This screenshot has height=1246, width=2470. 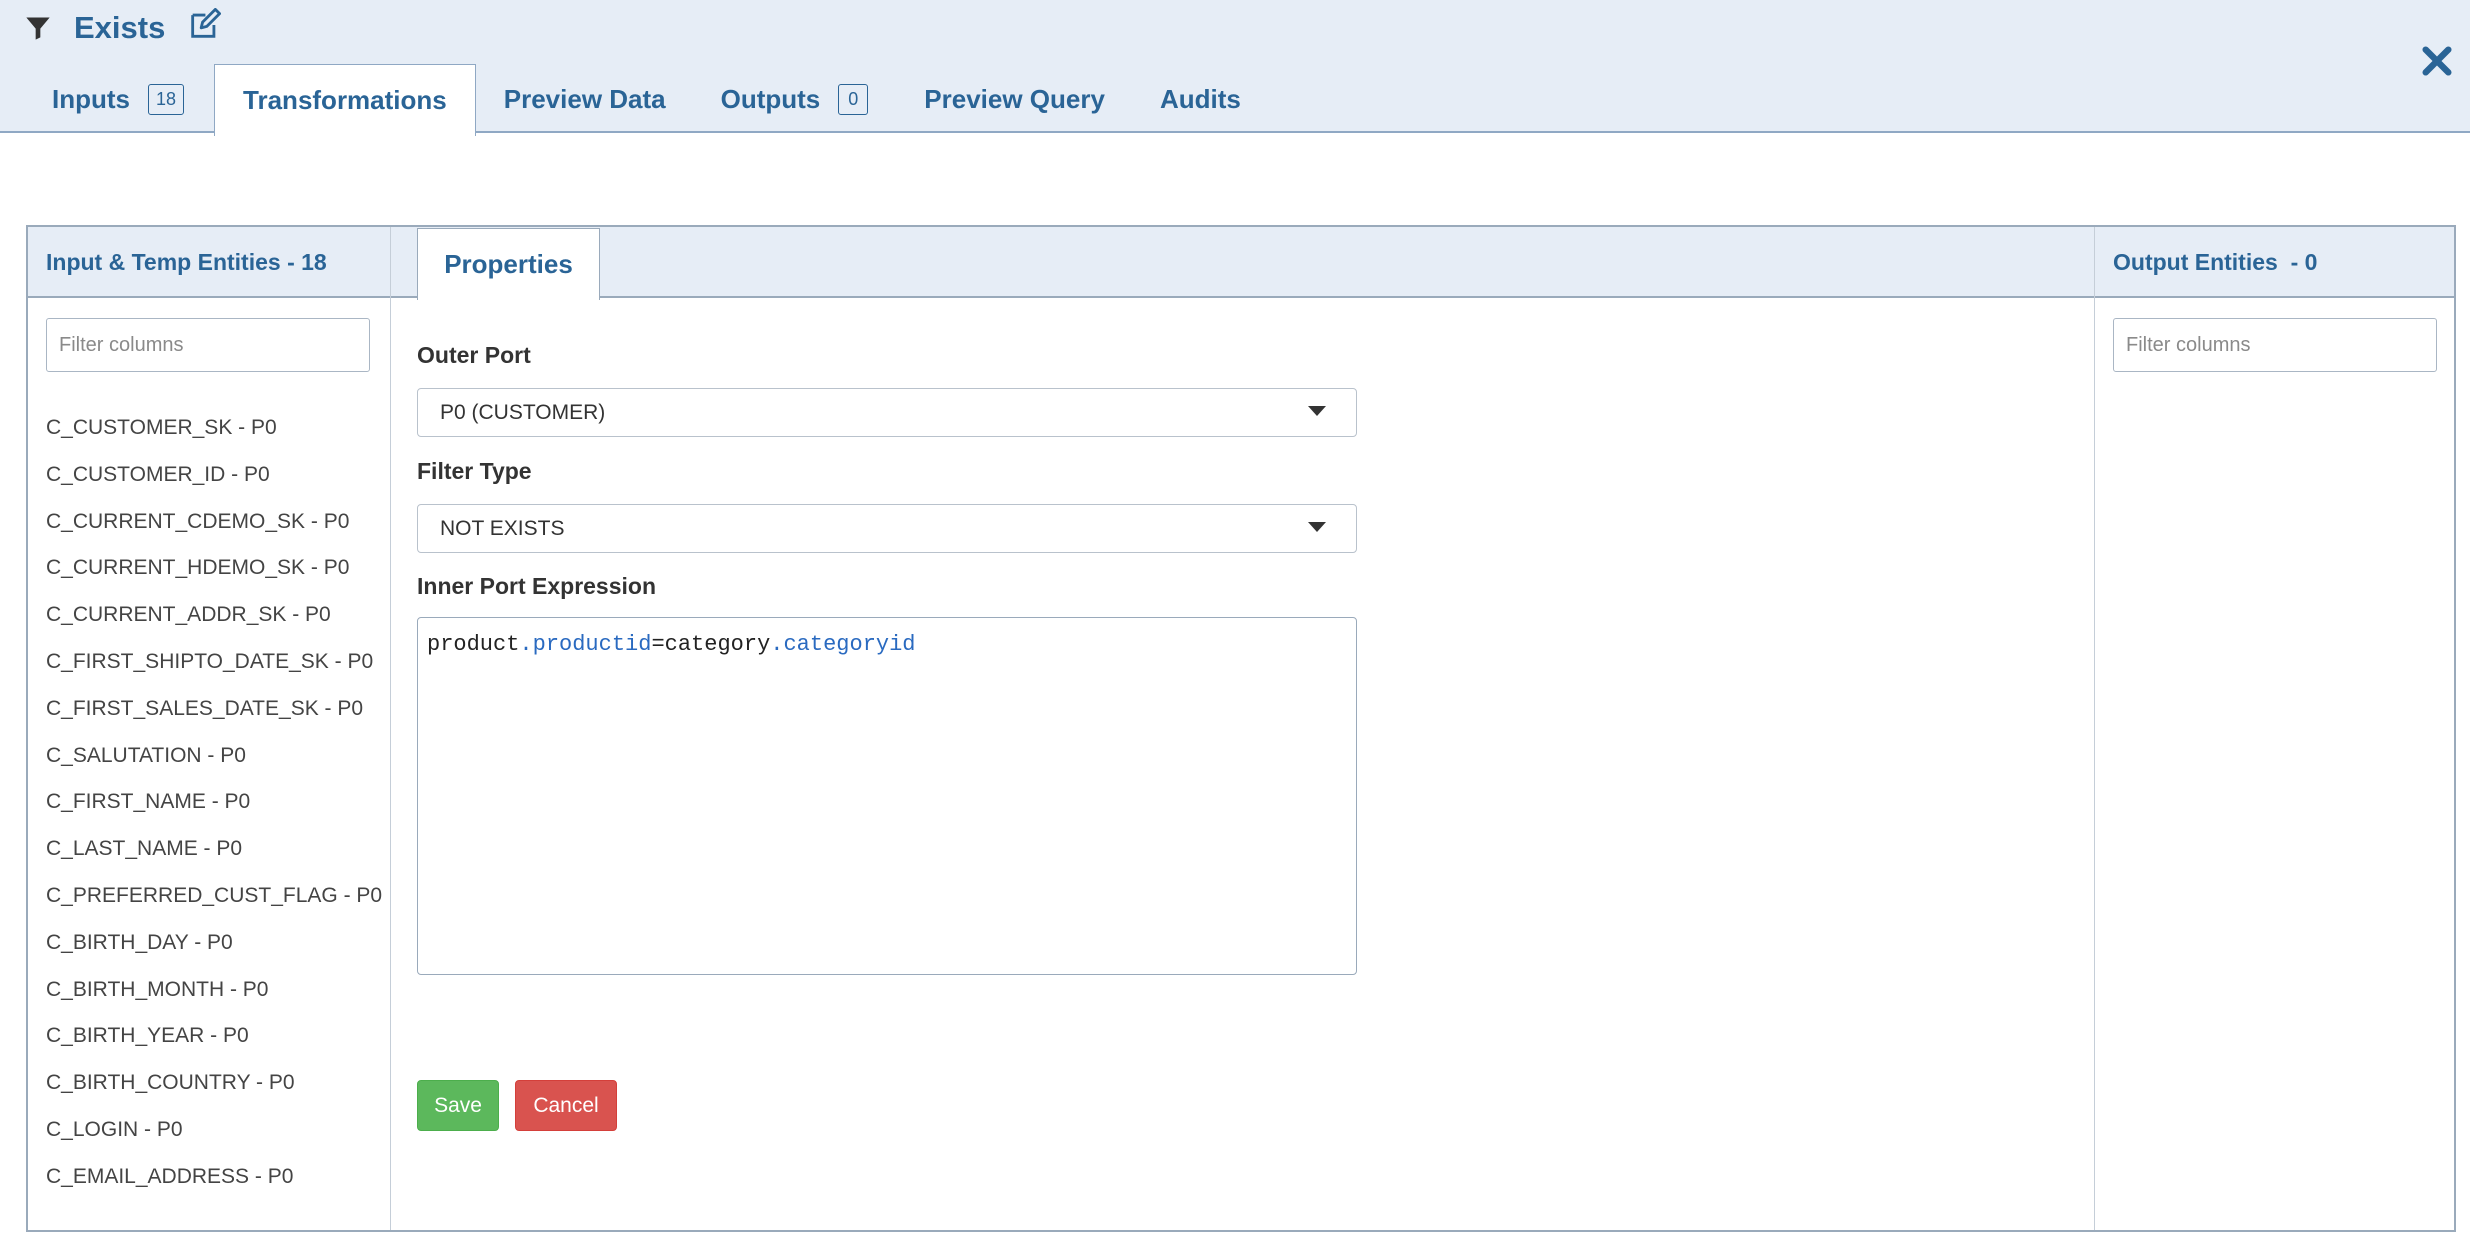 I want to click on tab-outputs: Outputs 0, so click(x=795, y=99).